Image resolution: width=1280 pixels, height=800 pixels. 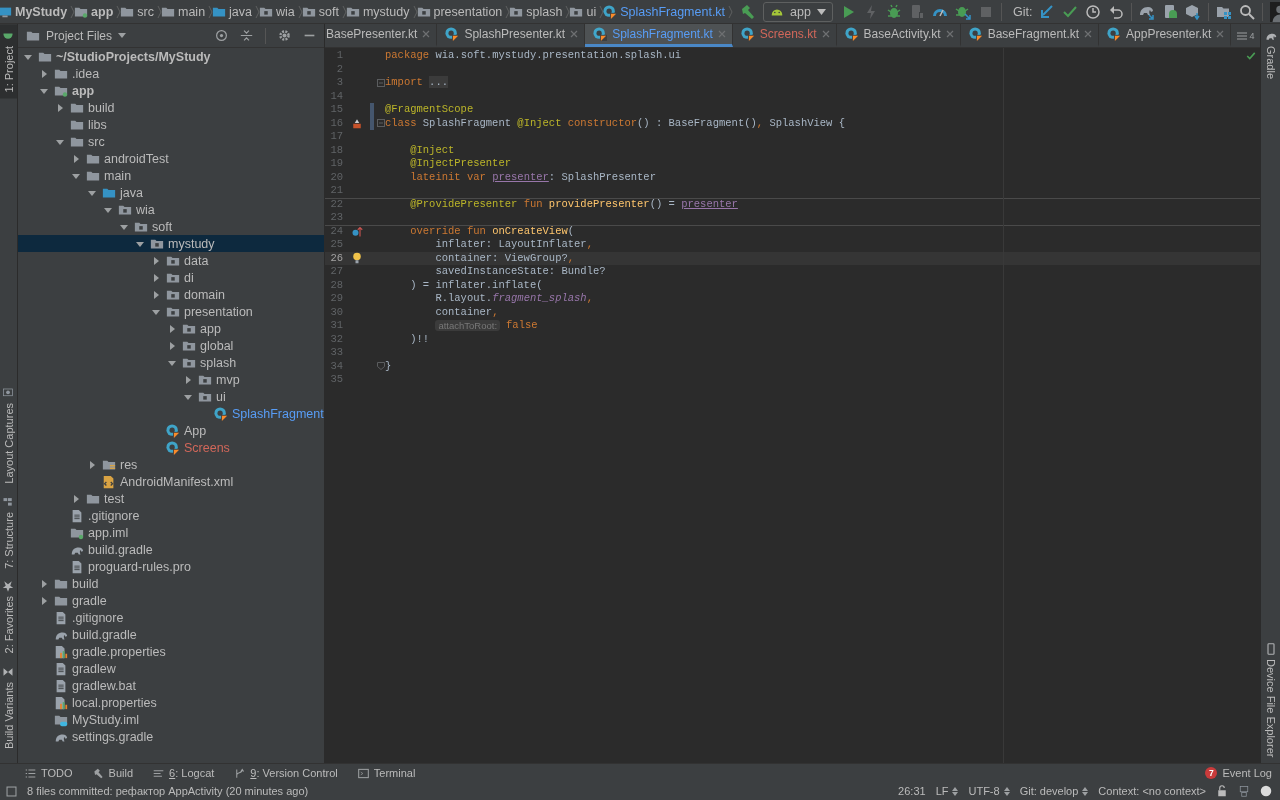 I want to click on breadcrumb: src, so click(x=141, y=11).